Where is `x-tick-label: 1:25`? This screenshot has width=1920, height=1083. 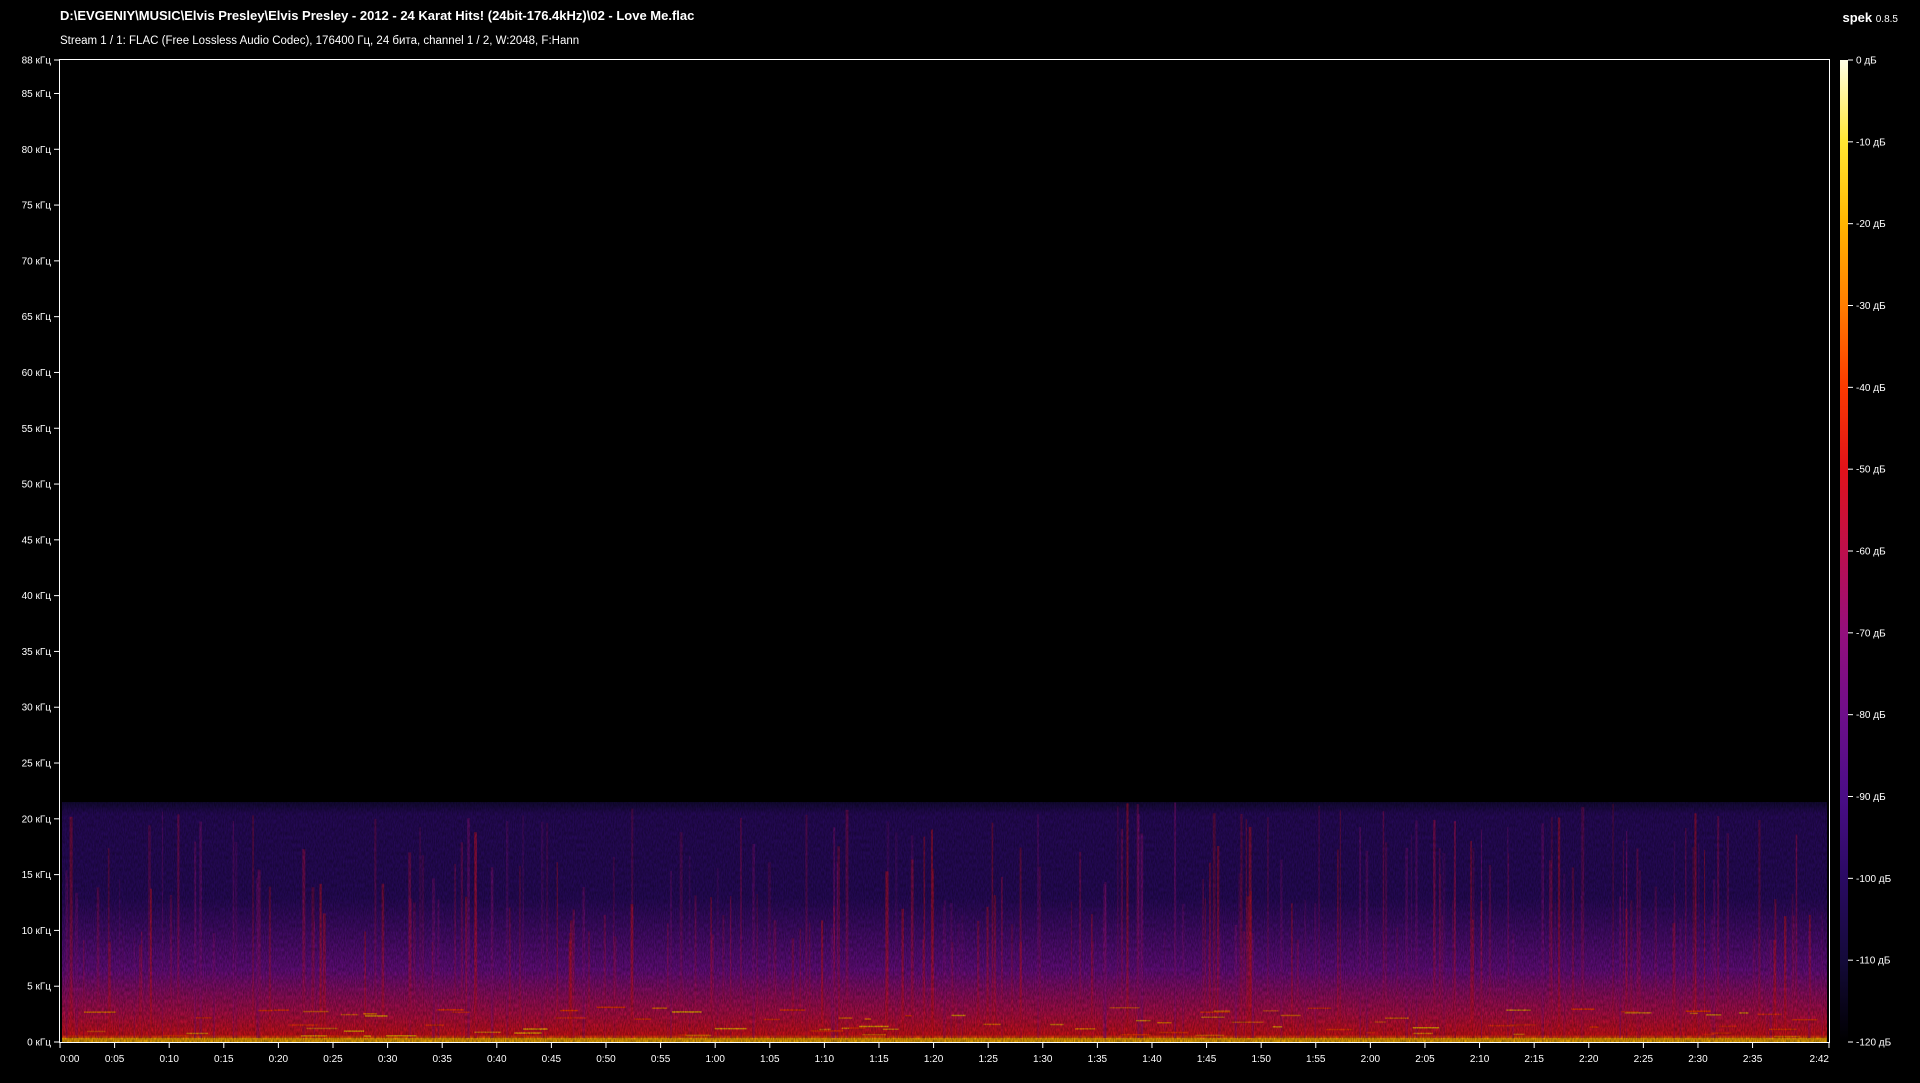 x-tick-label: 1:25 is located at coordinates (988, 1059).